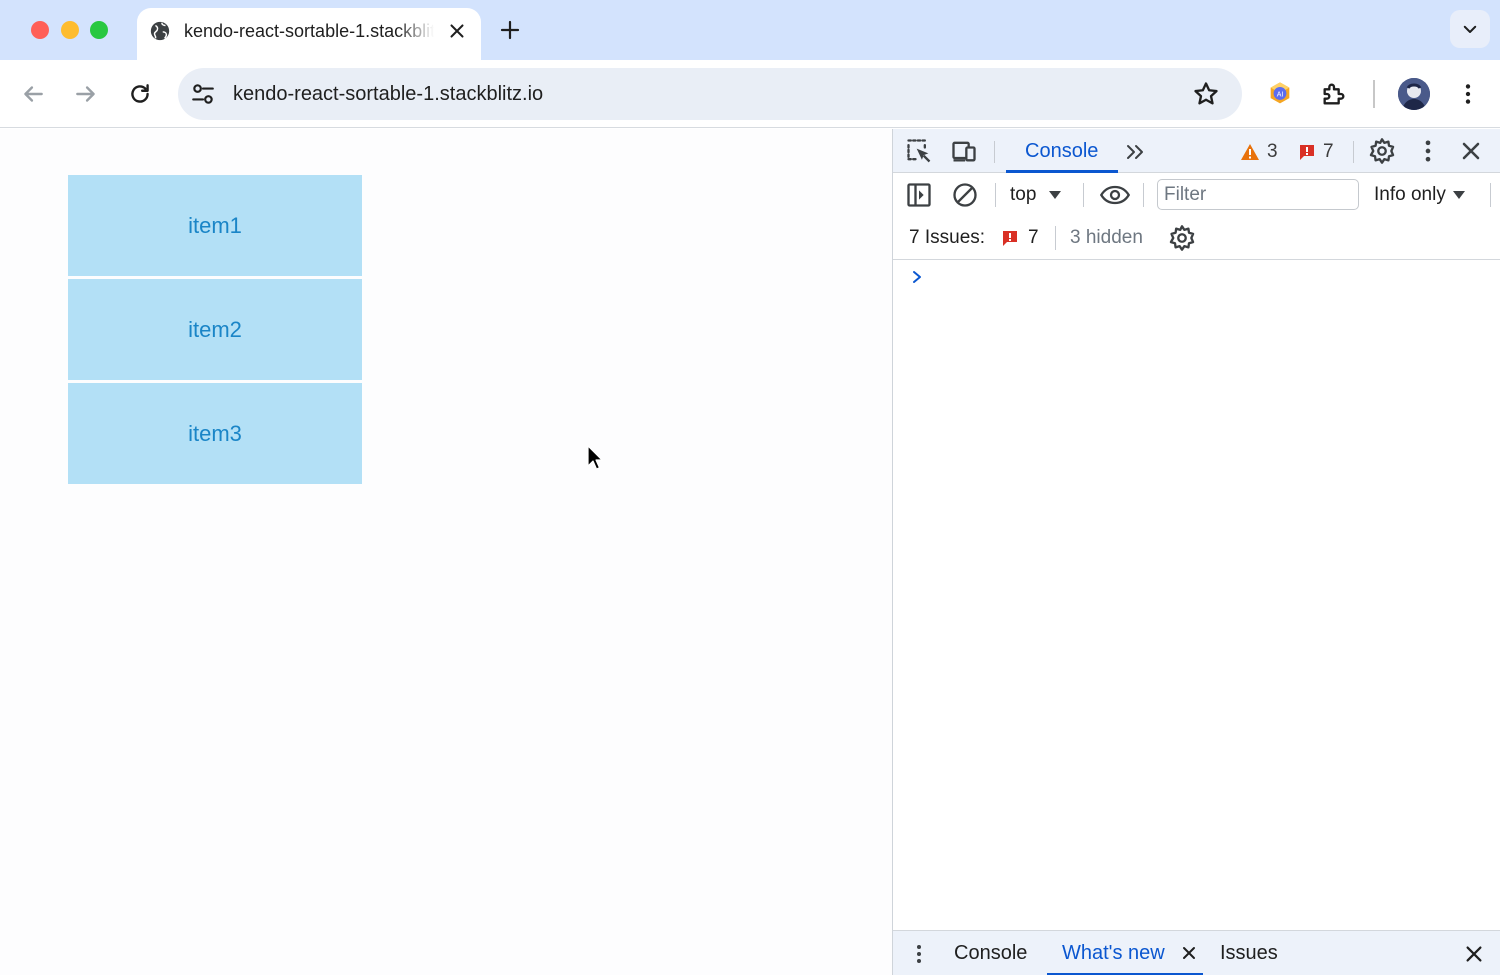  What do you see at coordinates (388, 94) in the screenshot?
I see `url-text: kendo-react-sortable-1.stackblitz.io` at bounding box center [388, 94].